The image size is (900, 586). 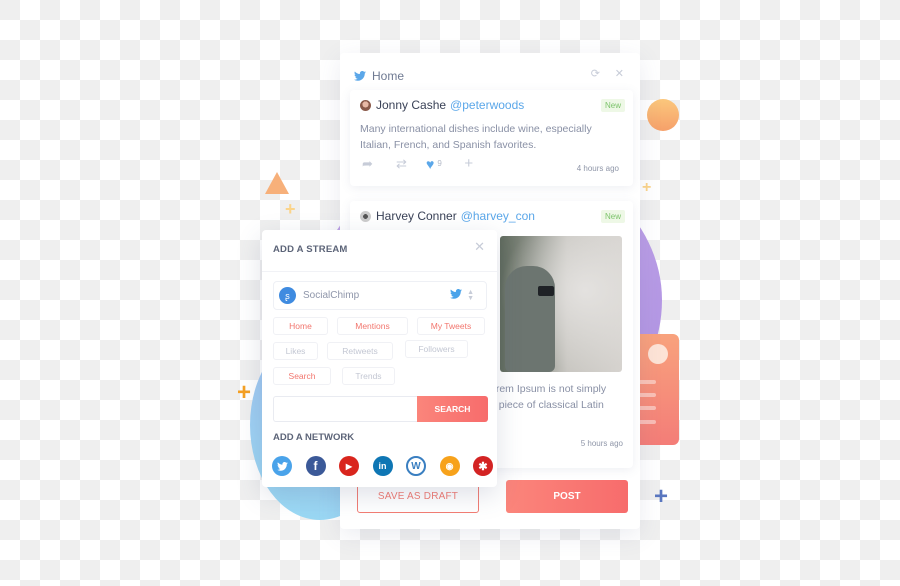 What do you see at coordinates (658, 354) in the screenshot?
I see `decorative-dot` at bounding box center [658, 354].